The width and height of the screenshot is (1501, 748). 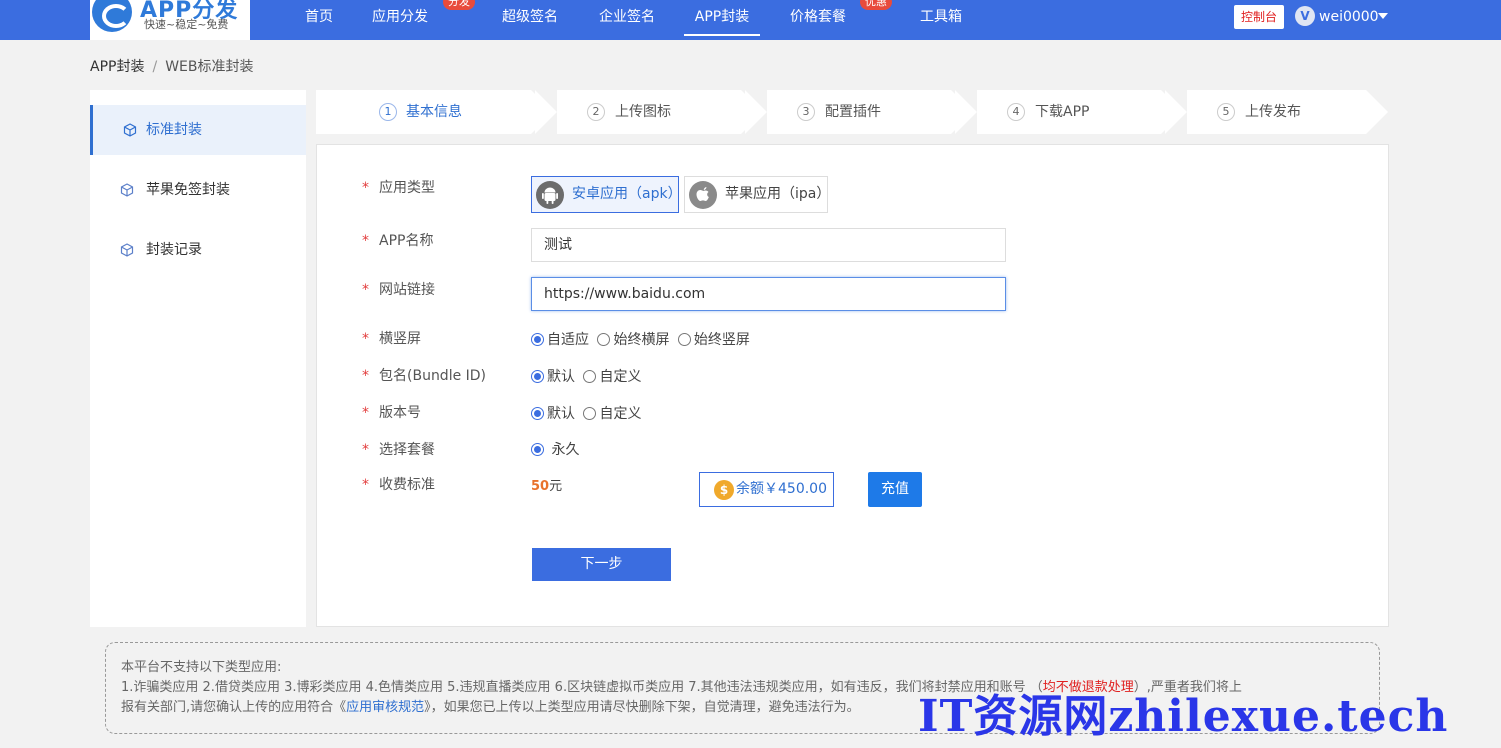 I want to click on fee-label-text: 收费标准, so click(x=407, y=485).